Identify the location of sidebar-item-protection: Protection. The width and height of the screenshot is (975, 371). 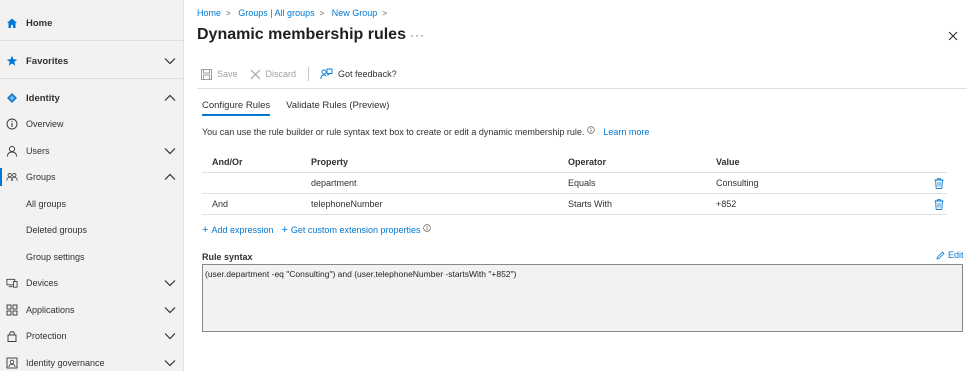
(92, 336).